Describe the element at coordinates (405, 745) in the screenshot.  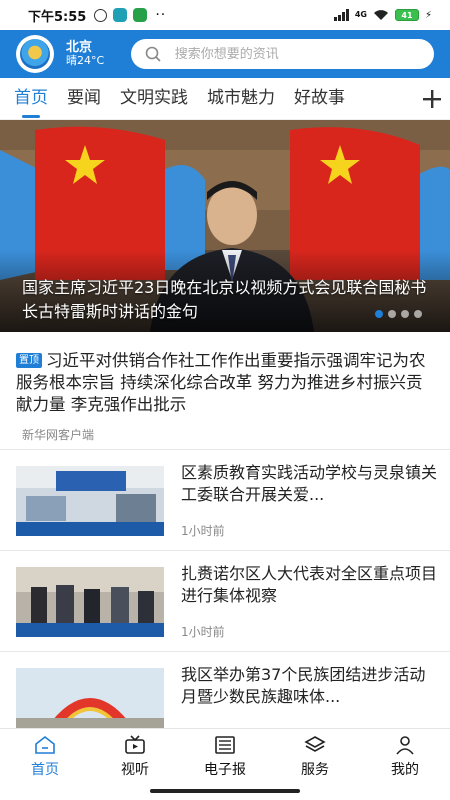
I see `user-icon` at that location.